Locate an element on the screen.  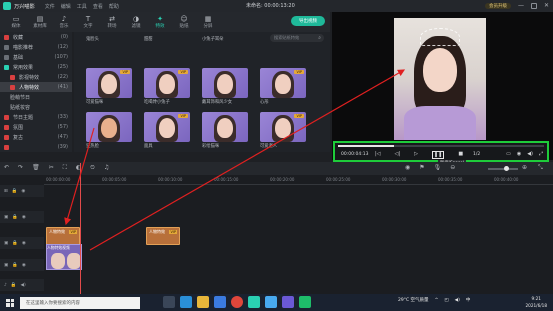
screen-icon: ▭ is located at coordinates (508, 154).